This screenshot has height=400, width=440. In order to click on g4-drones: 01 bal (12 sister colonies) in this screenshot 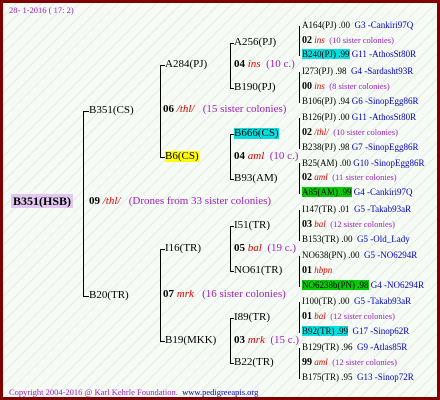, I will do `click(348, 316)`.